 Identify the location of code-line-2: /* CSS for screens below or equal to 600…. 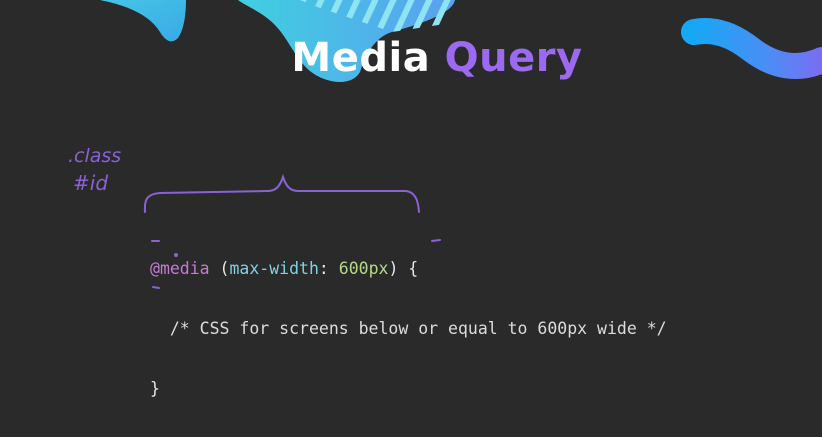
(408, 329).